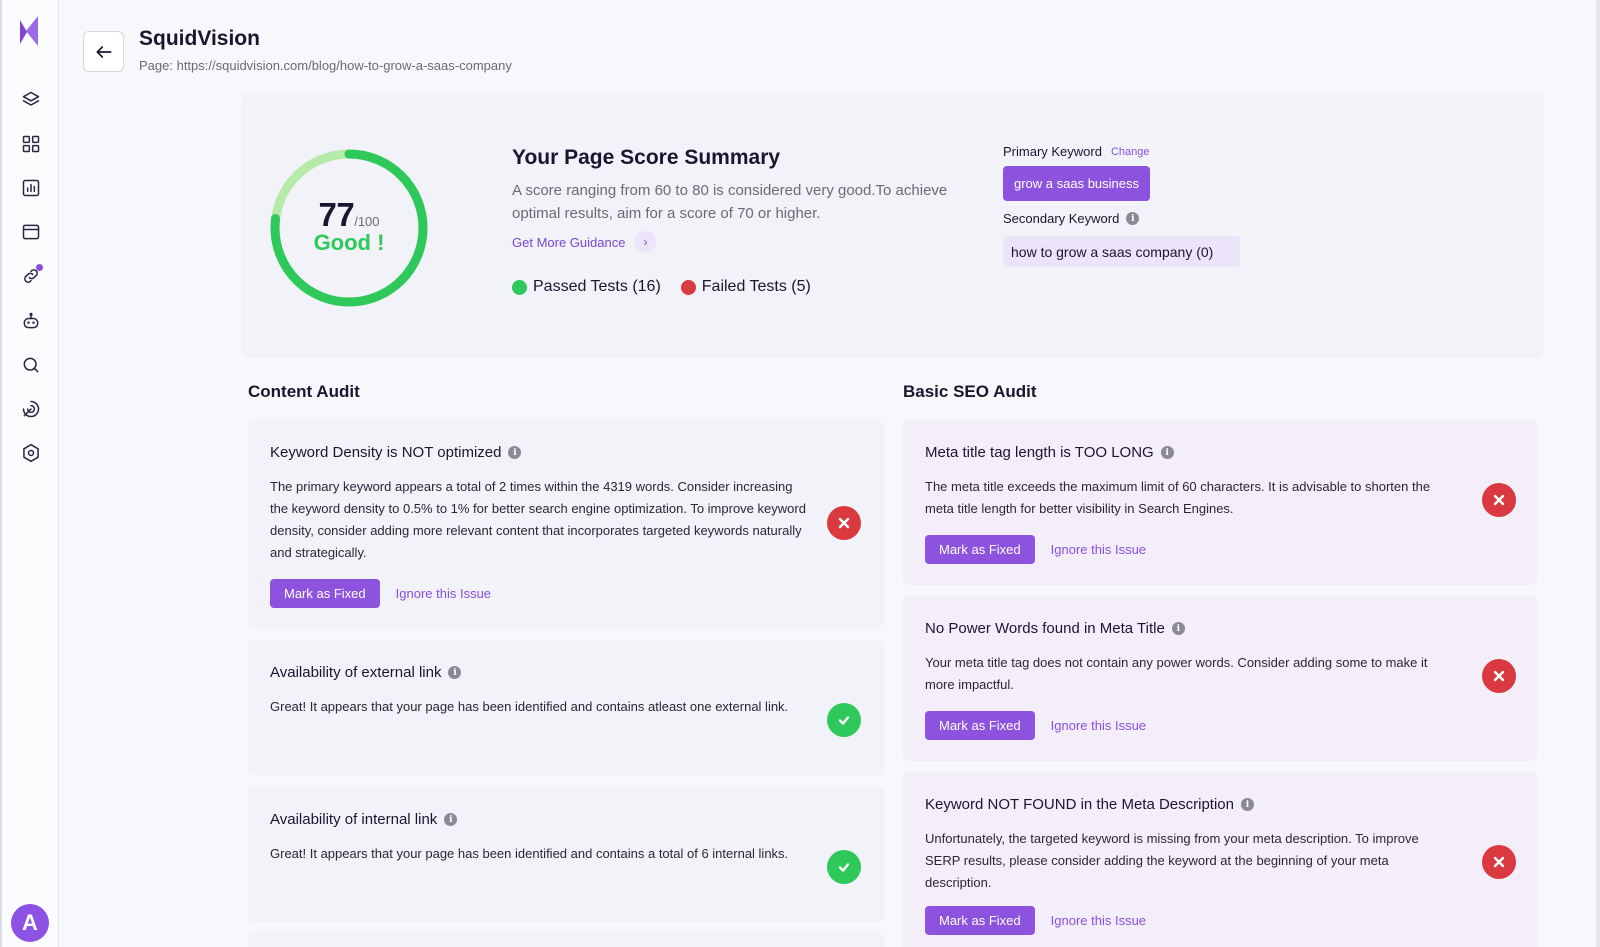 This screenshot has height=947, width=1600. What do you see at coordinates (356, 672) in the screenshot?
I see `audit-card-title-text: Availability of external link` at bounding box center [356, 672].